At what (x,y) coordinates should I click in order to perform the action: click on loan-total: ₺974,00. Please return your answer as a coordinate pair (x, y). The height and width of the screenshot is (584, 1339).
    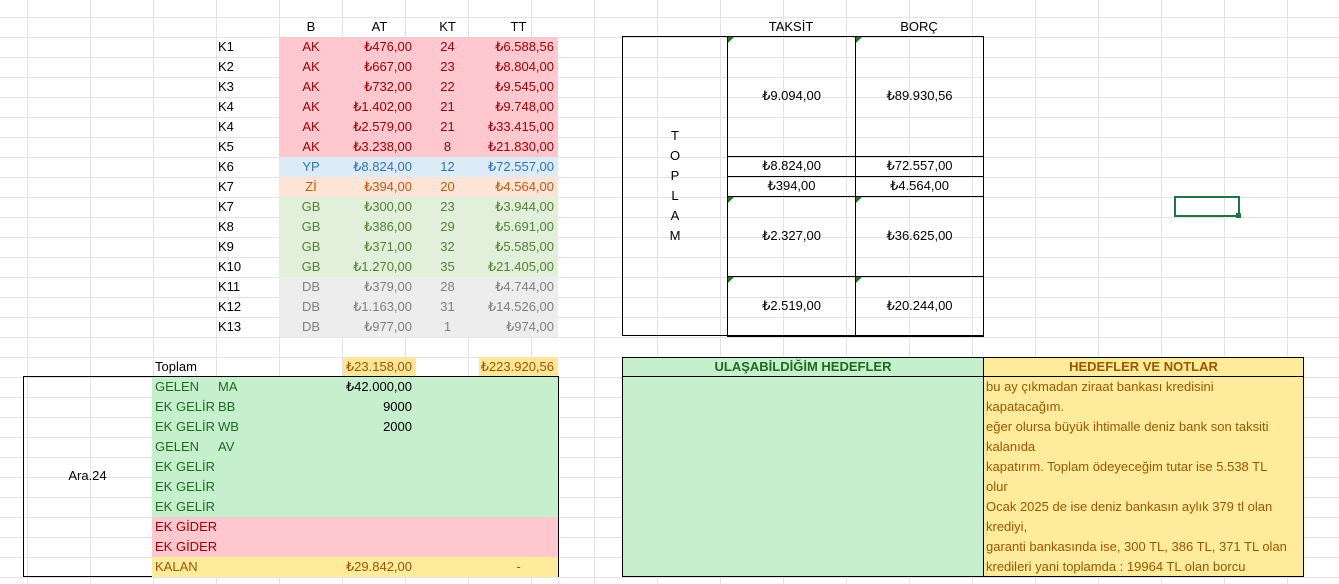
    Looking at the image, I should click on (518, 327).